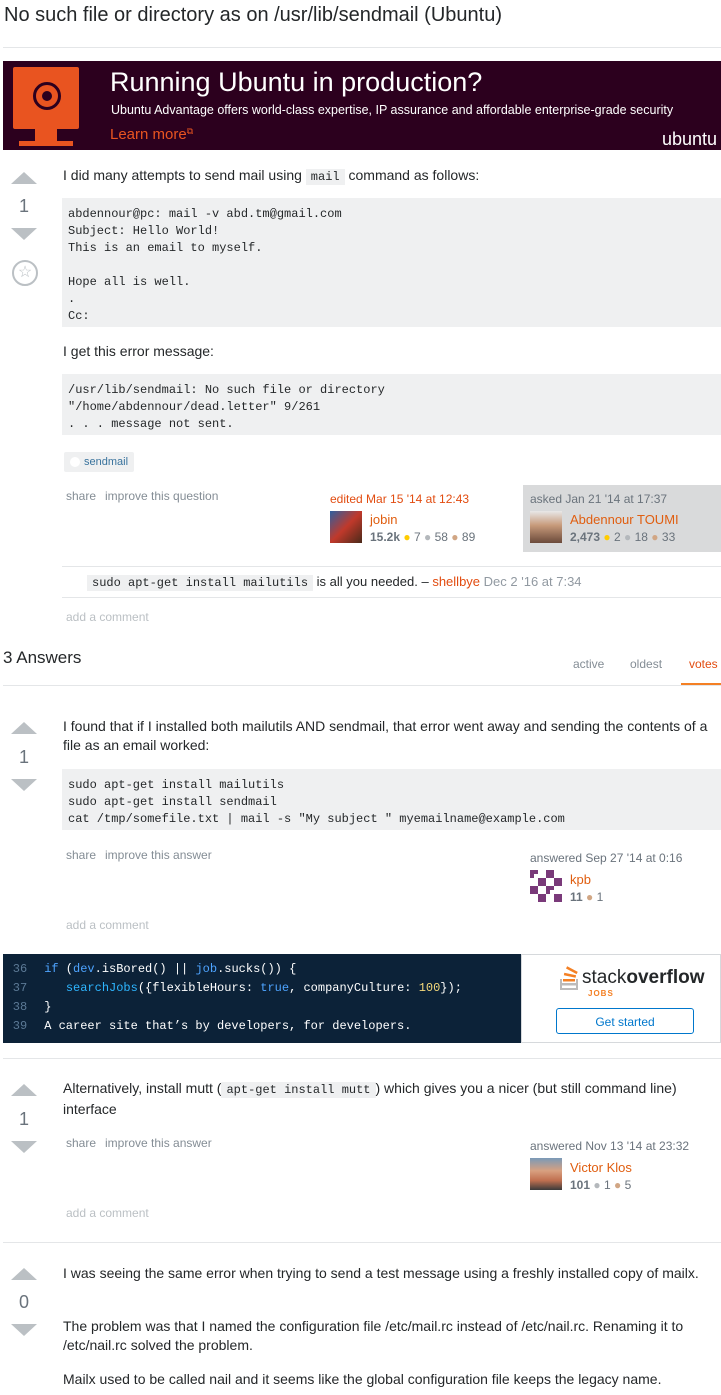 The width and height of the screenshot is (721, 1395). What do you see at coordinates (190, 131) in the screenshot?
I see `external-link-icon: ⧉` at bounding box center [190, 131].